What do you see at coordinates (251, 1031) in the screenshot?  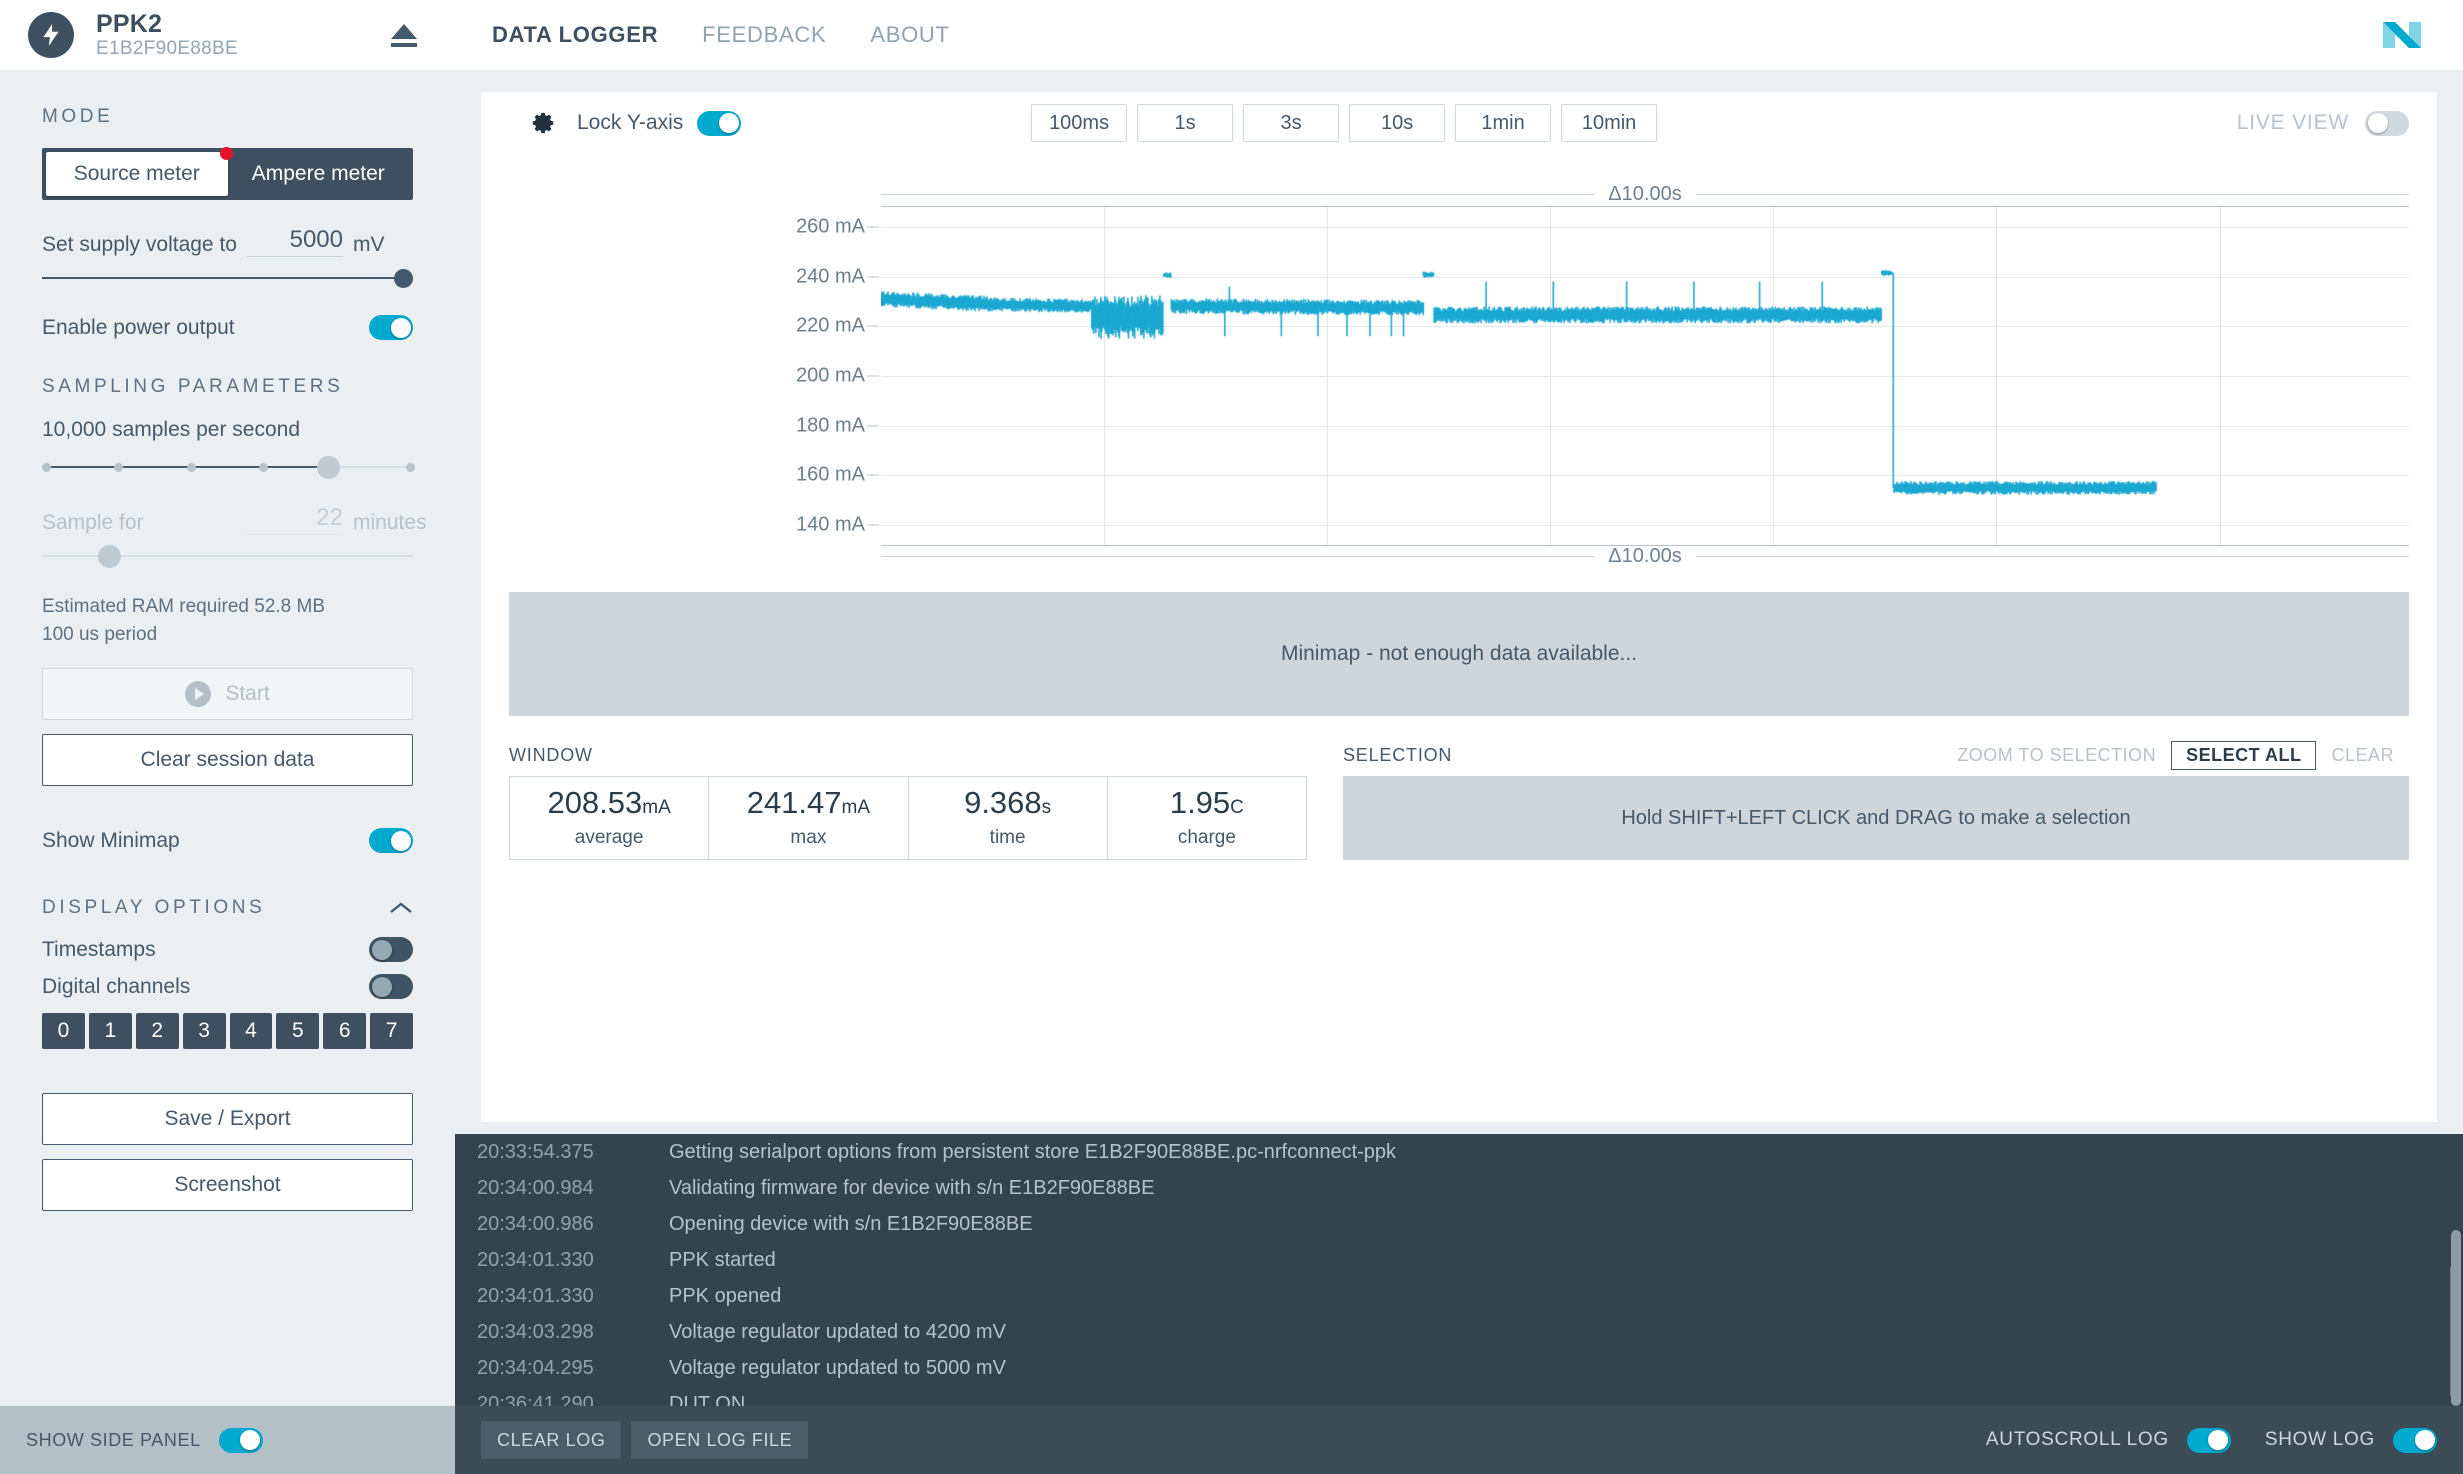 I see `digital-channel-4: 4` at bounding box center [251, 1031].